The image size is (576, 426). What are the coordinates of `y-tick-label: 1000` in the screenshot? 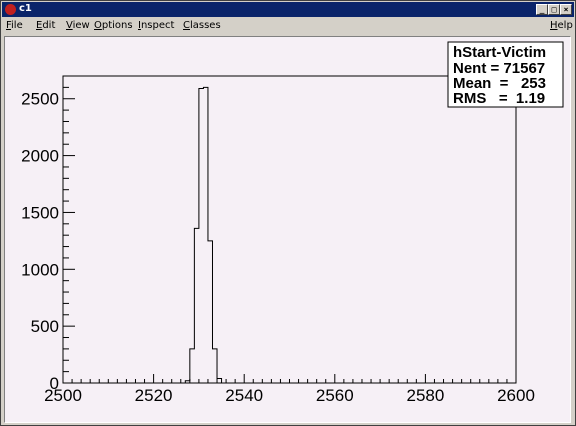 It's located at (40, 269).